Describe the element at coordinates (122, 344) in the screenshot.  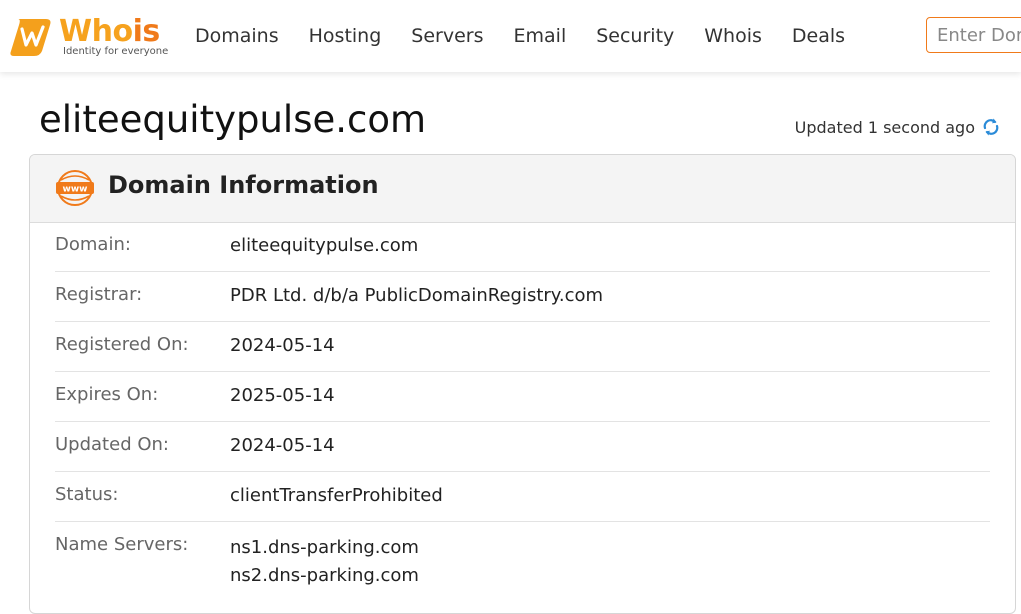
I see `row-label: Registered On:` at that location.